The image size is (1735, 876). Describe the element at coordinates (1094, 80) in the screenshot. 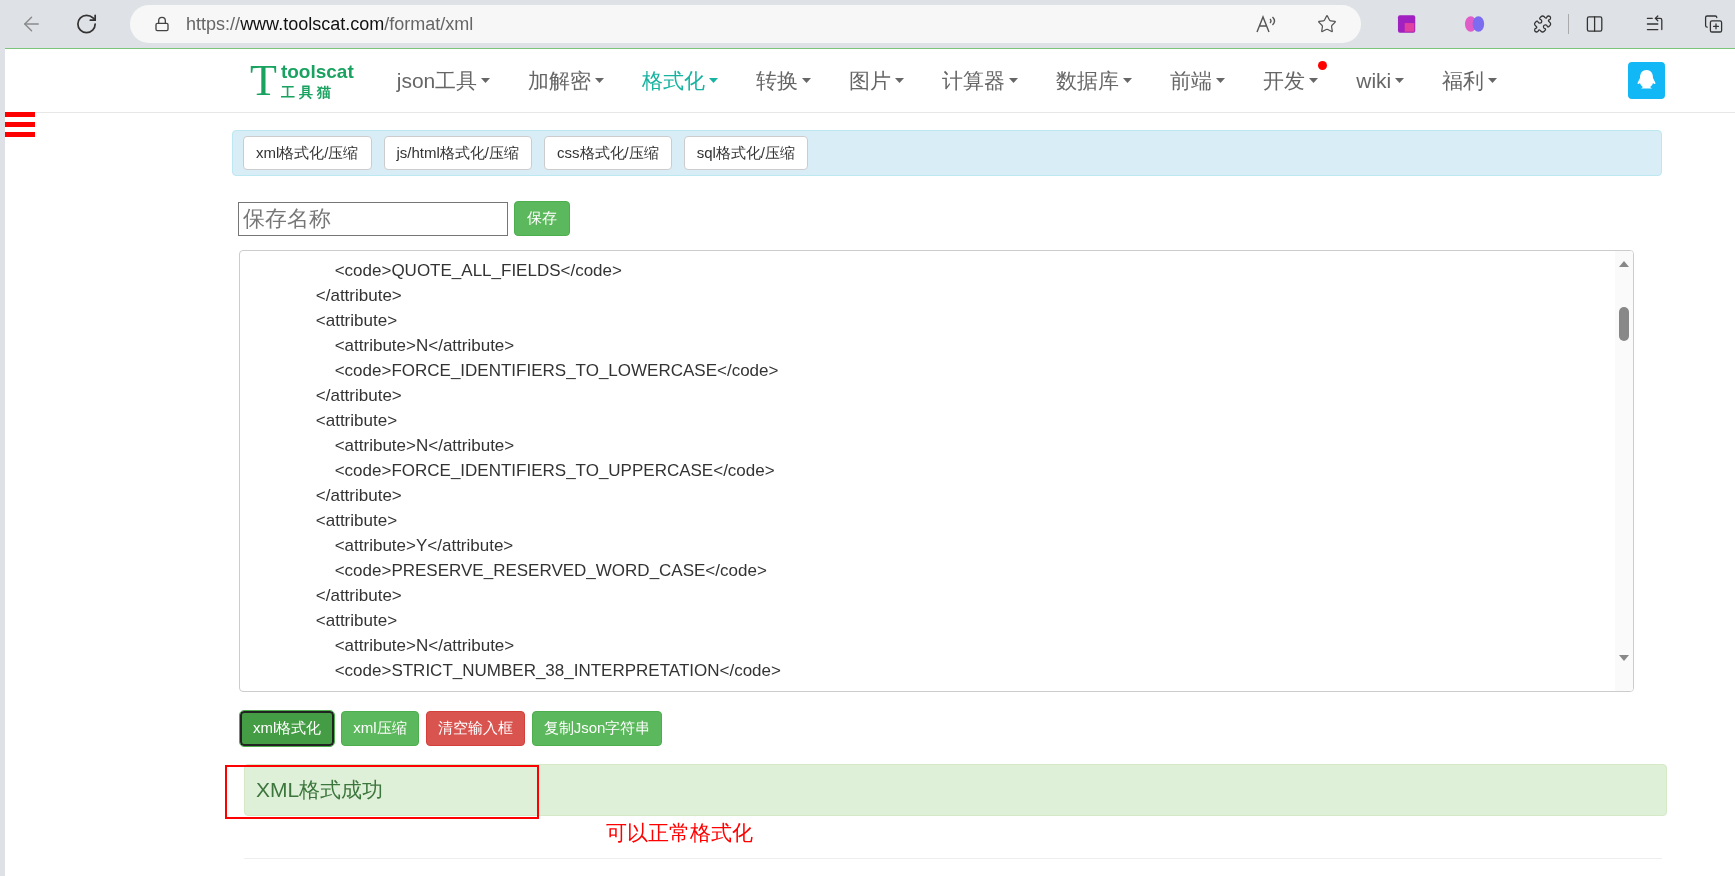

I see `nav-menu: 数据库` at that location.